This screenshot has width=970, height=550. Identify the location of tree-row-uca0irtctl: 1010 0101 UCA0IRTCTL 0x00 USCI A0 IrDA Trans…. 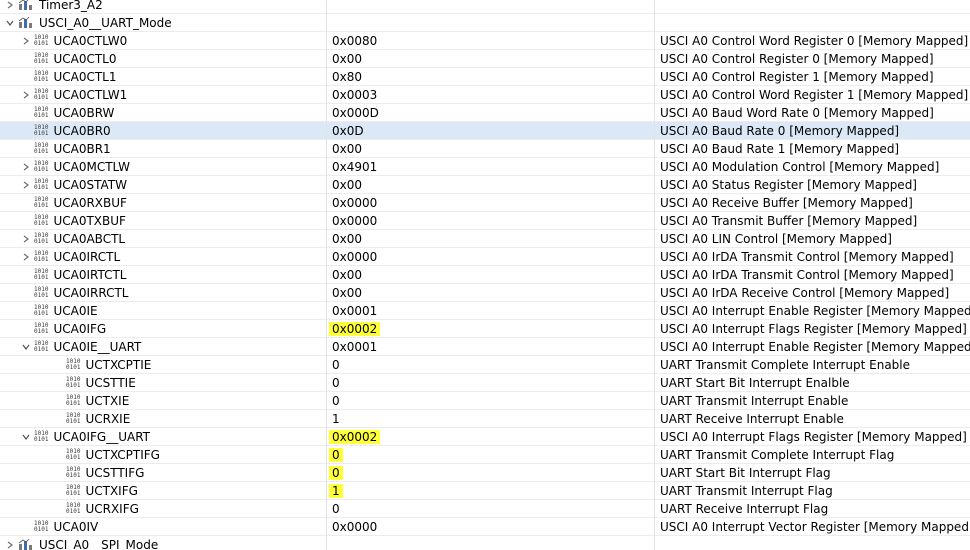
(485, 275).